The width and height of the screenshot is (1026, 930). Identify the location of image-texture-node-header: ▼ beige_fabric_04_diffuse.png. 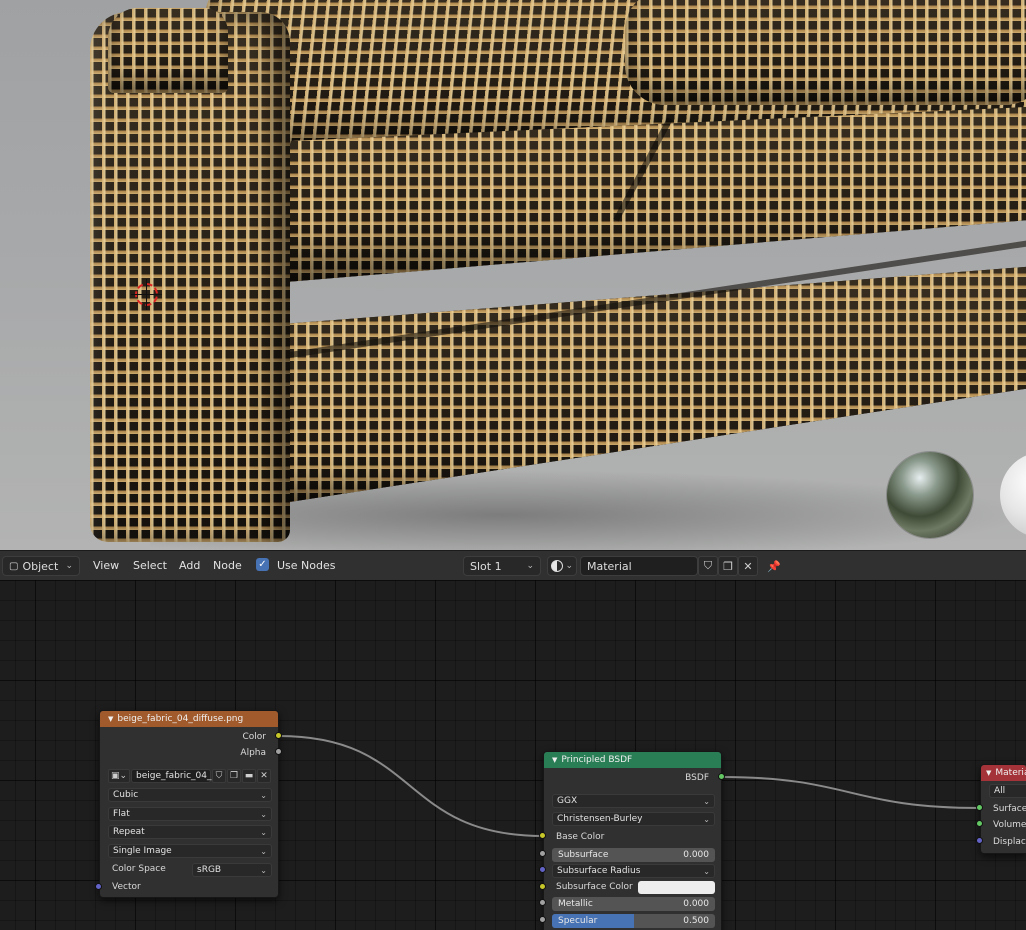
(189, 719).